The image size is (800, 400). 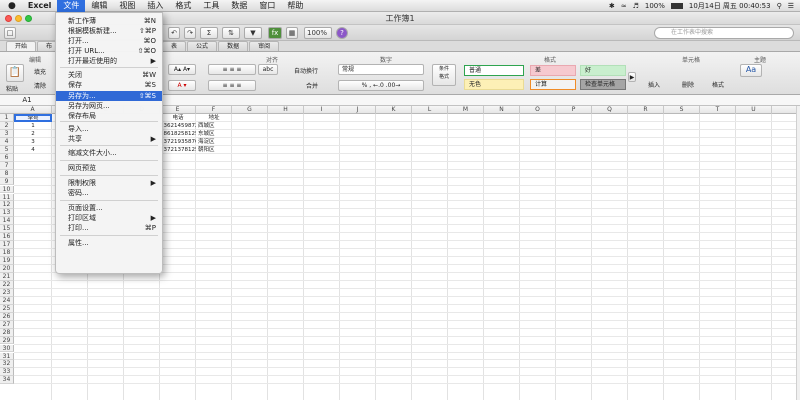 I want to click on row-header: 31, so click(x=7, y=356).